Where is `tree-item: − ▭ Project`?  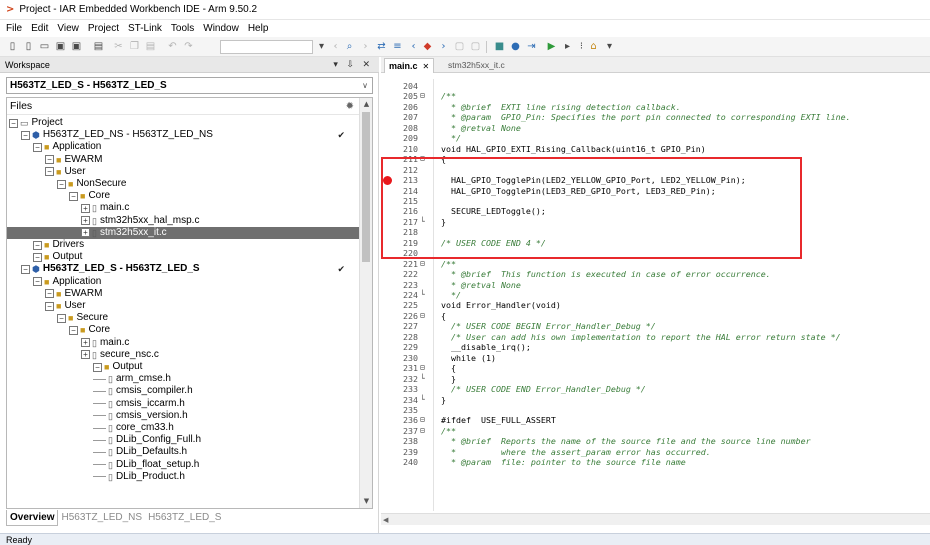
tree-item: − ▭ Project is located at coordinates (183, 123).